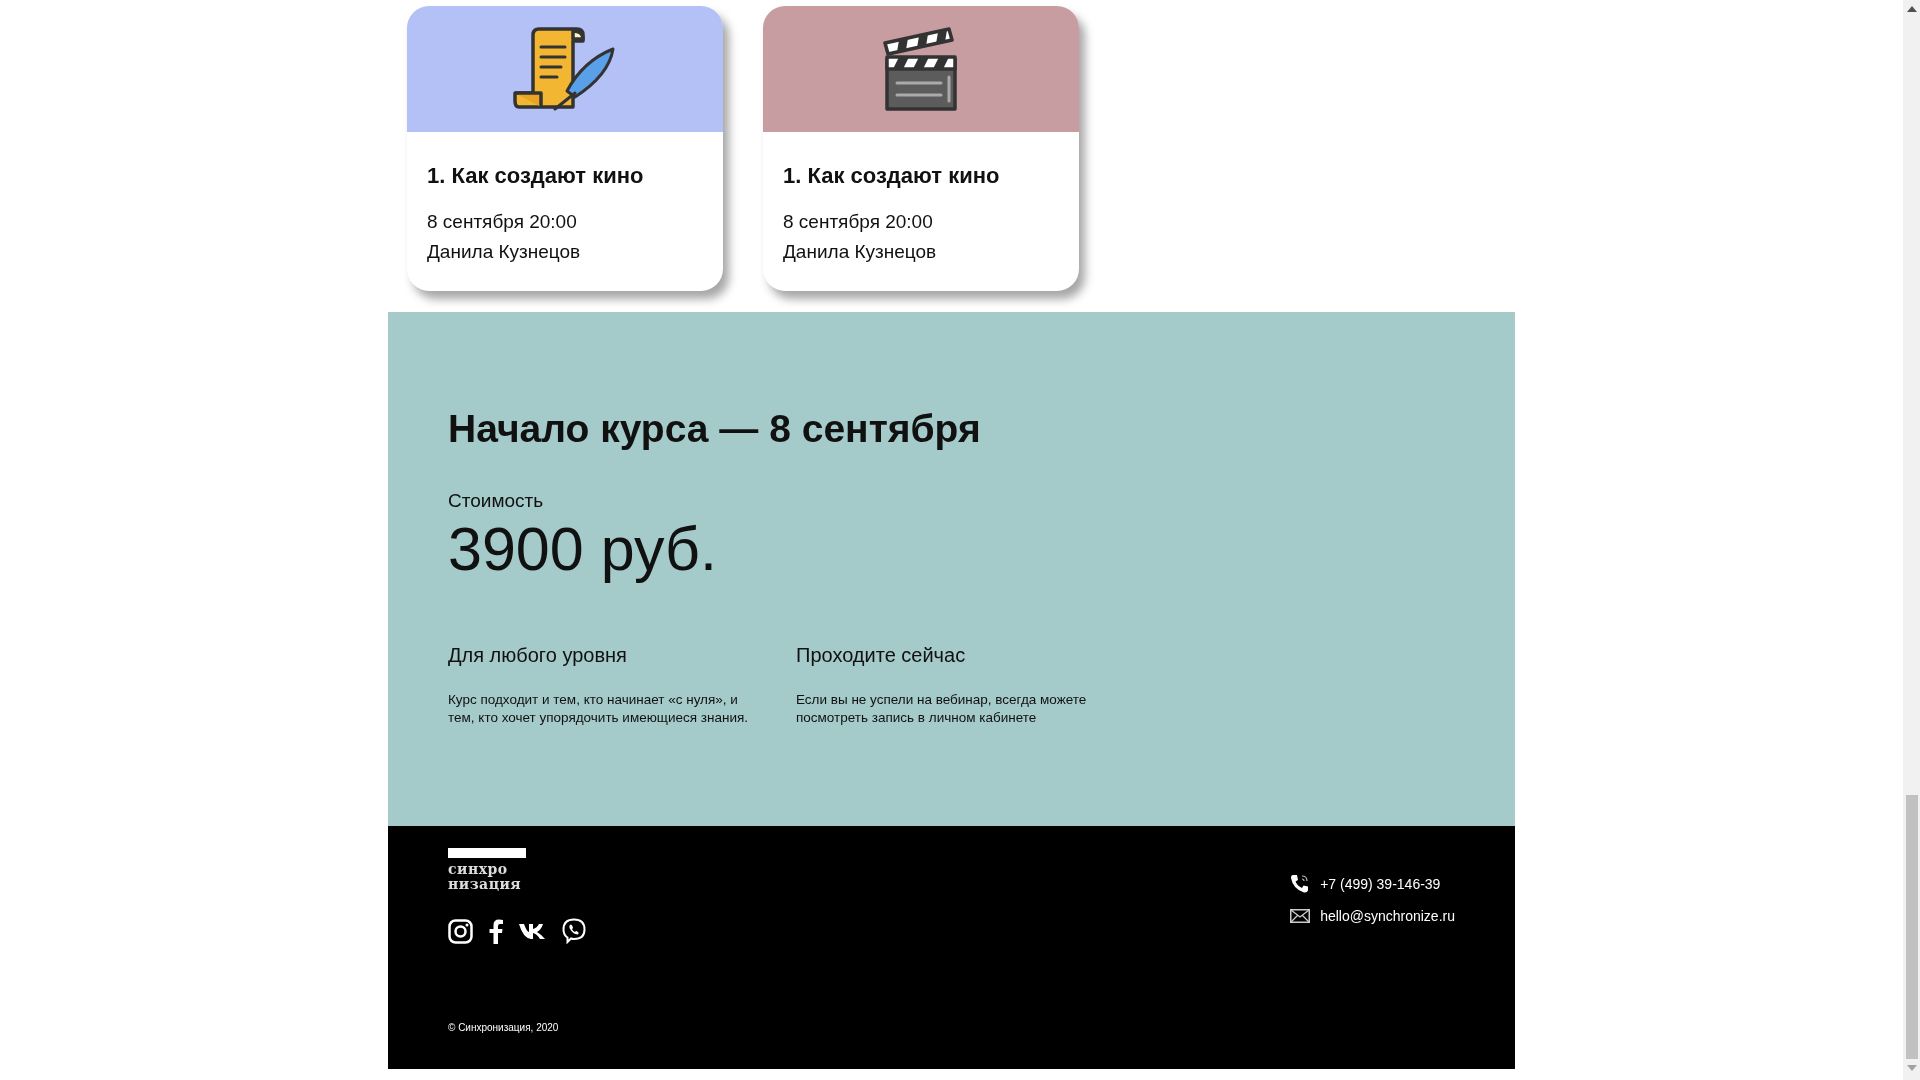 This screenshot has height=1080, width=1920. Describe the element at coordinates (532, 931) in the screenshot. I see `vk-icon` at that location.